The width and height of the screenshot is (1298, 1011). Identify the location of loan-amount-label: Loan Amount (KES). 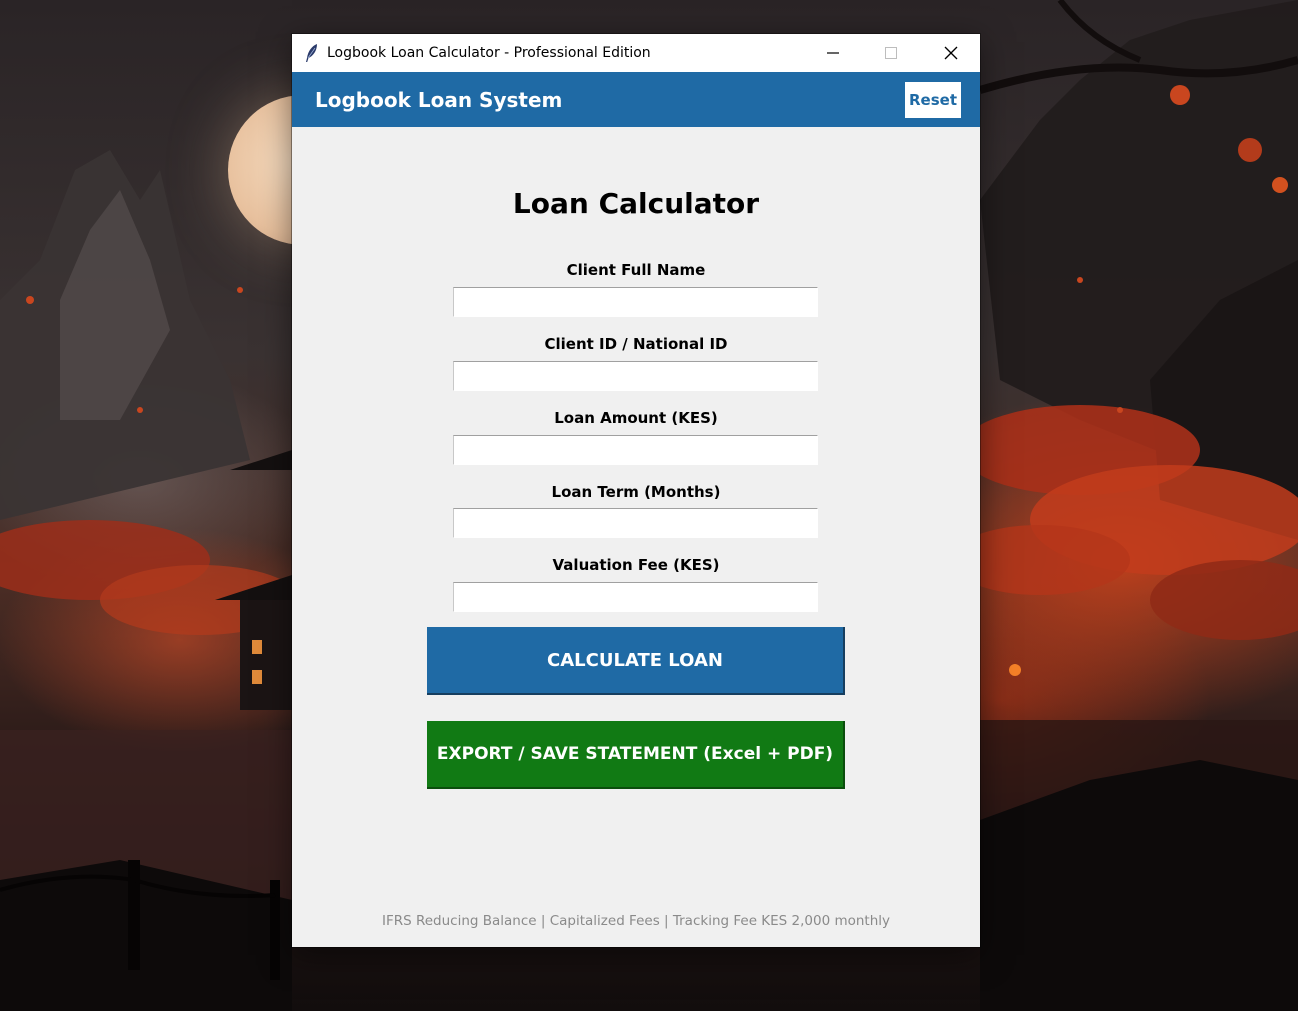
(636, 418).